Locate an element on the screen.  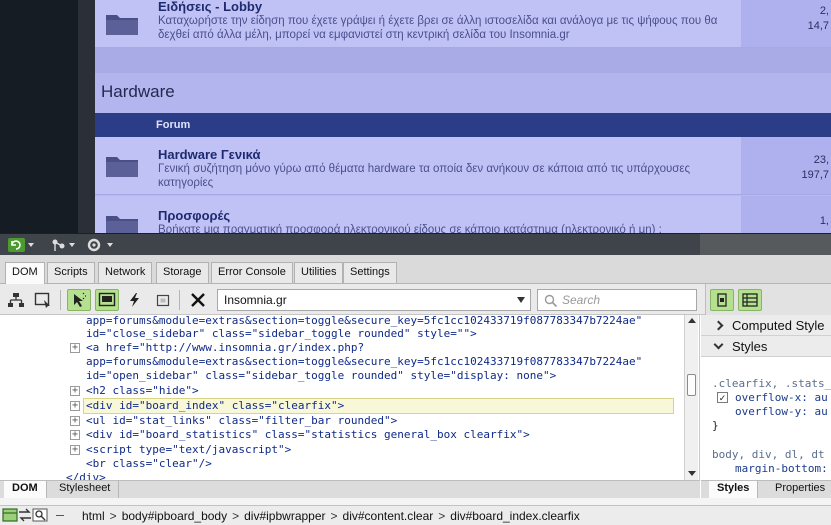
clear-button is located at coordinates (198, 300).